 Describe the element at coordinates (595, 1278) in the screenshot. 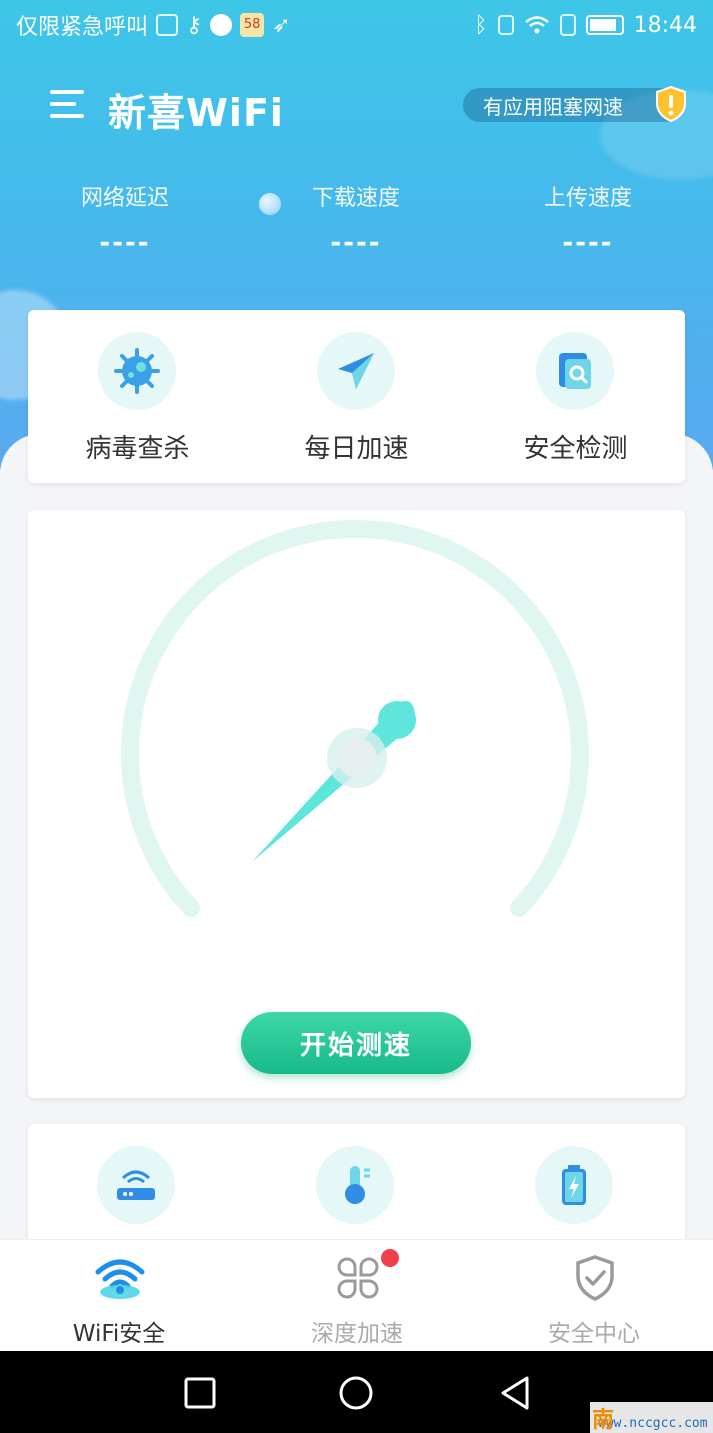

I see `shield-check-icon` at that location.